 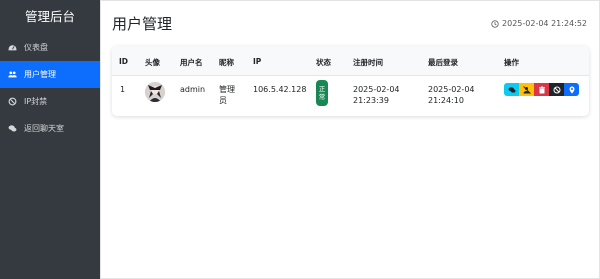 What do you see at coordinates (36, 101) in the screenshot?
I see `sidebar-item-label: IP封禁` at bounding box center [36, 101].